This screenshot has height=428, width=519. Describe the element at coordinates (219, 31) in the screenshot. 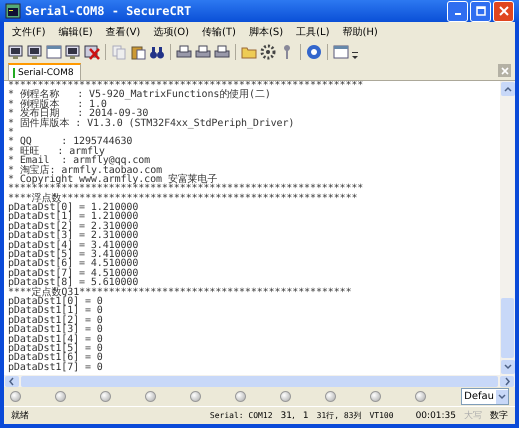

I see `menu-item: 传输(T)` at that location.